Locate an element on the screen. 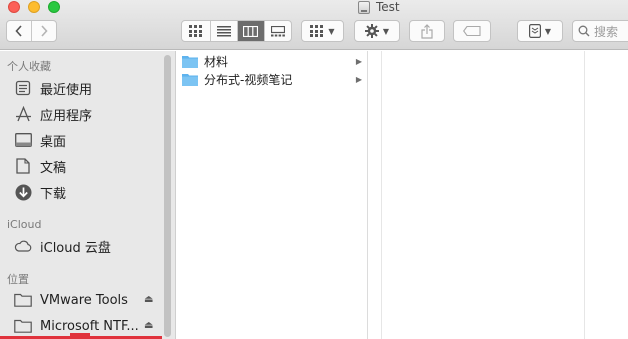 The height and width of the screenshot is (339, 628). share-button is located at coordinates (427, 31).